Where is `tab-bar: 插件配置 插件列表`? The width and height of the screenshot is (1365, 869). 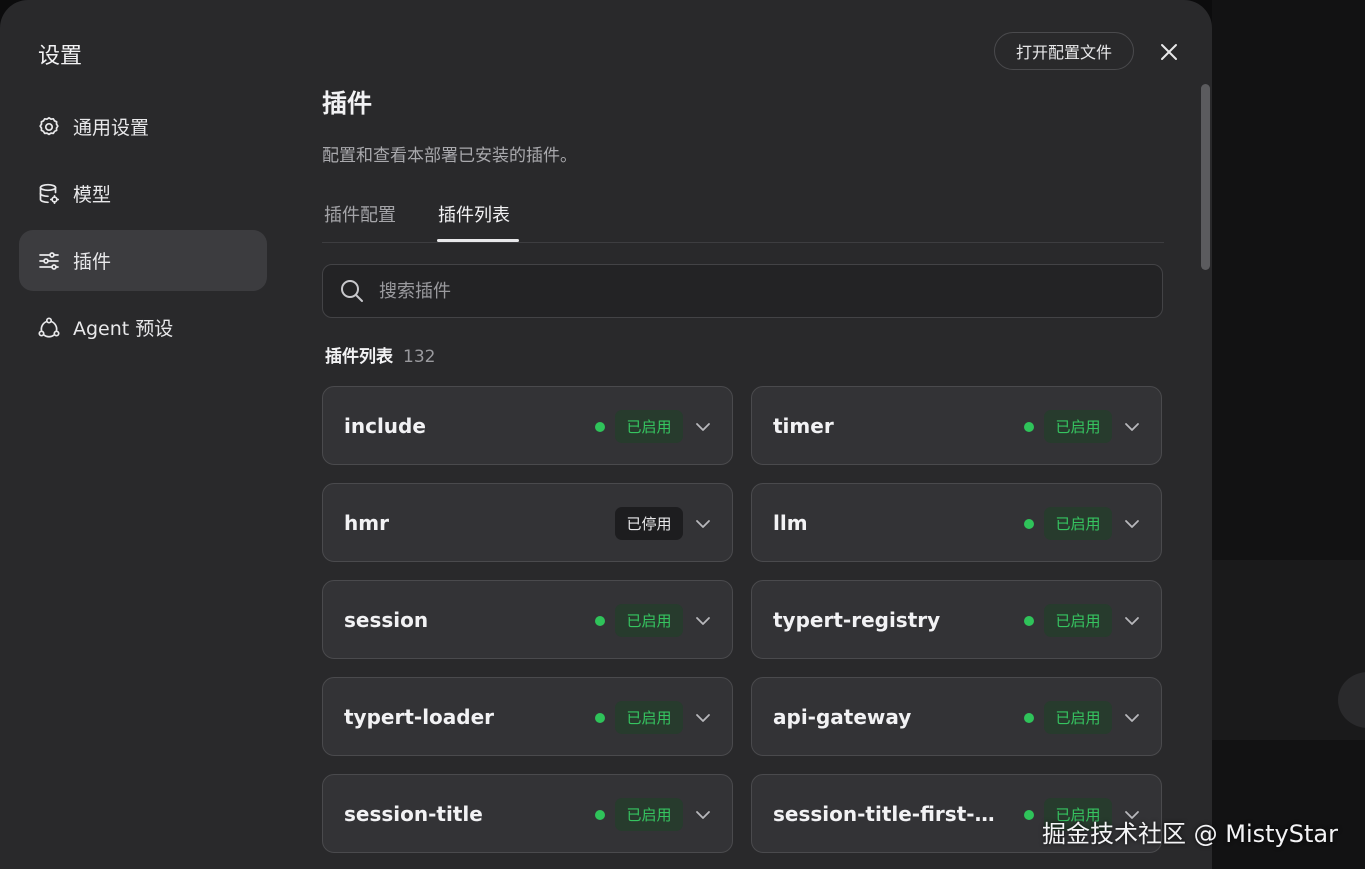 tab-bar: 插件配置 插件列表 is located at coordinates (743, 221).